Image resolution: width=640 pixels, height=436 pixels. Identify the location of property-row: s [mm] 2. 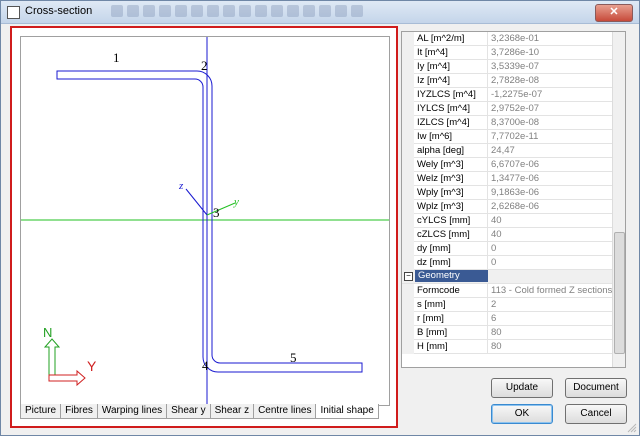
(507, 305).